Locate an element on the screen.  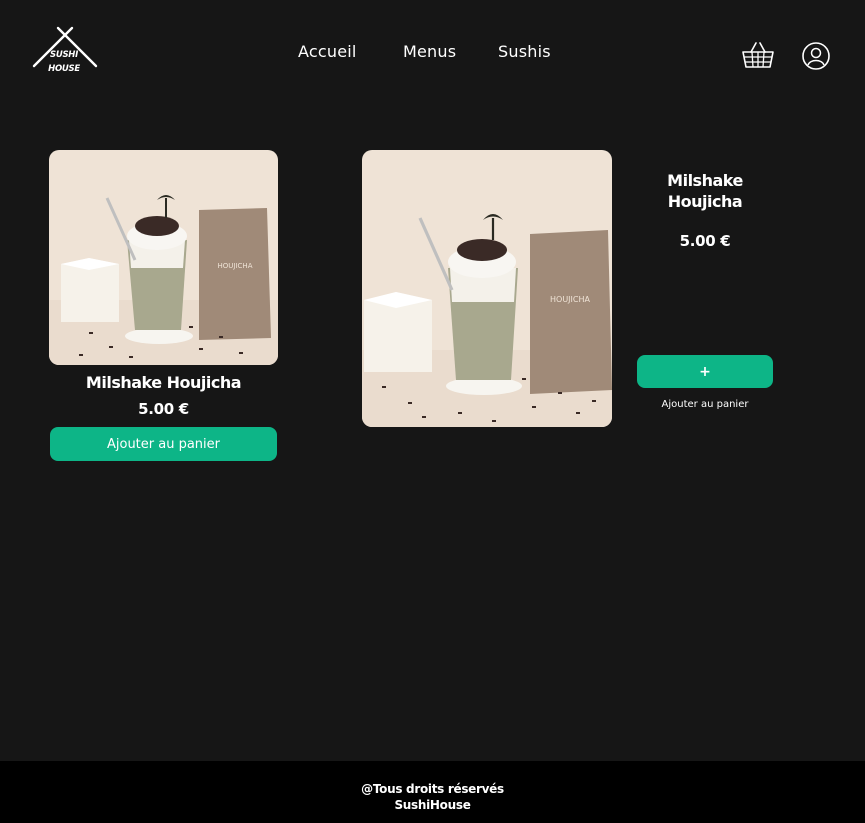
footer-rights: @Tous droits réservés is located at coordinates (432, 789).